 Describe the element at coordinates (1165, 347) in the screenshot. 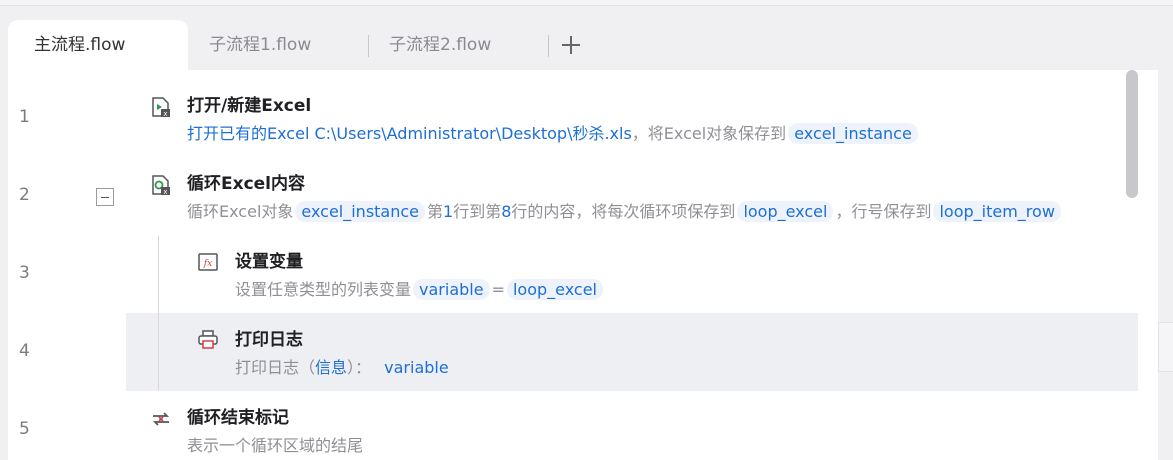

I see `side-panel-handle` at that location.